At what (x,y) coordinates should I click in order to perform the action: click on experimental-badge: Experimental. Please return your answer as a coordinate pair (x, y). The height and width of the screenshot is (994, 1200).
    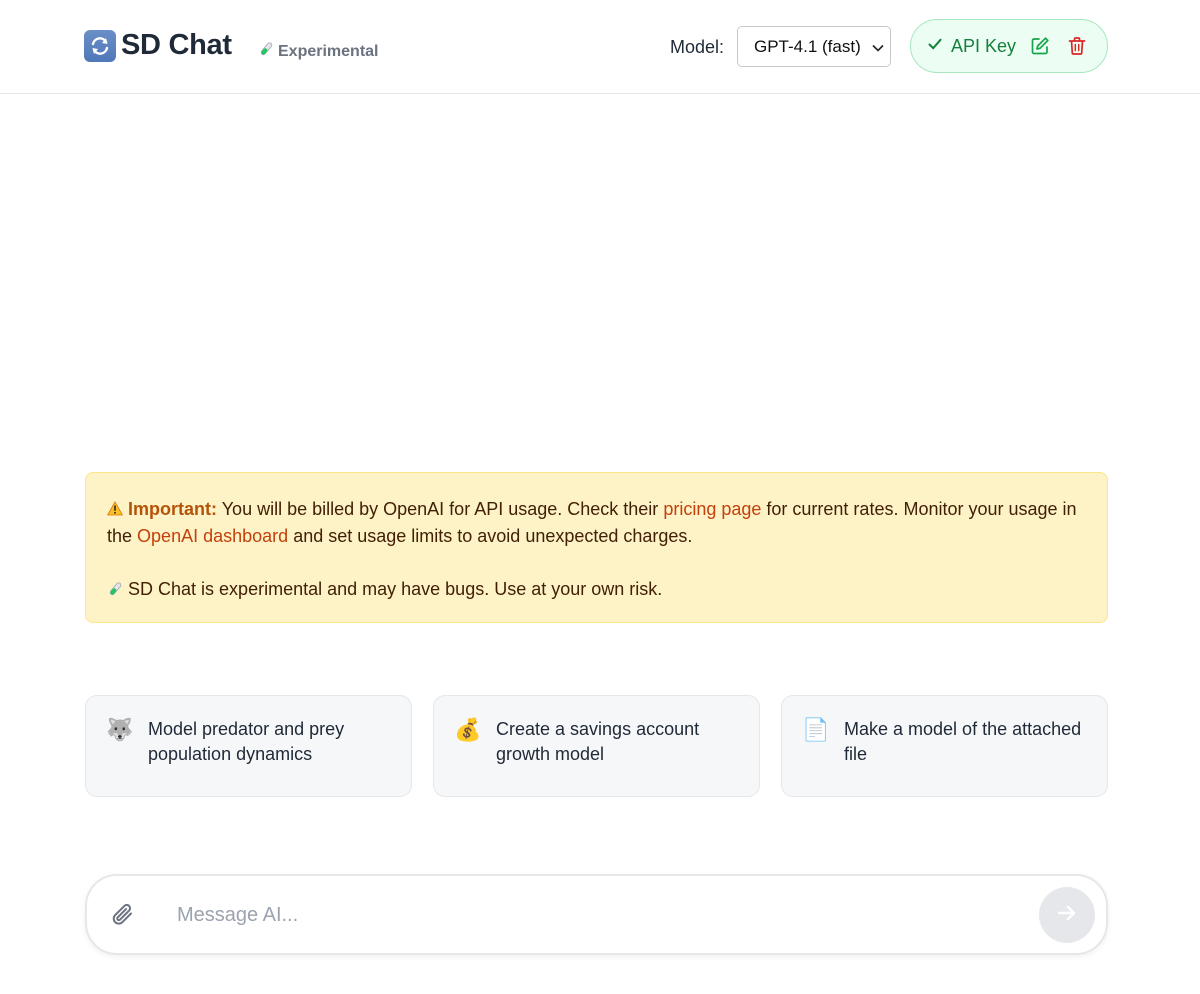
    Looking at the image, I should click on (318, 51).